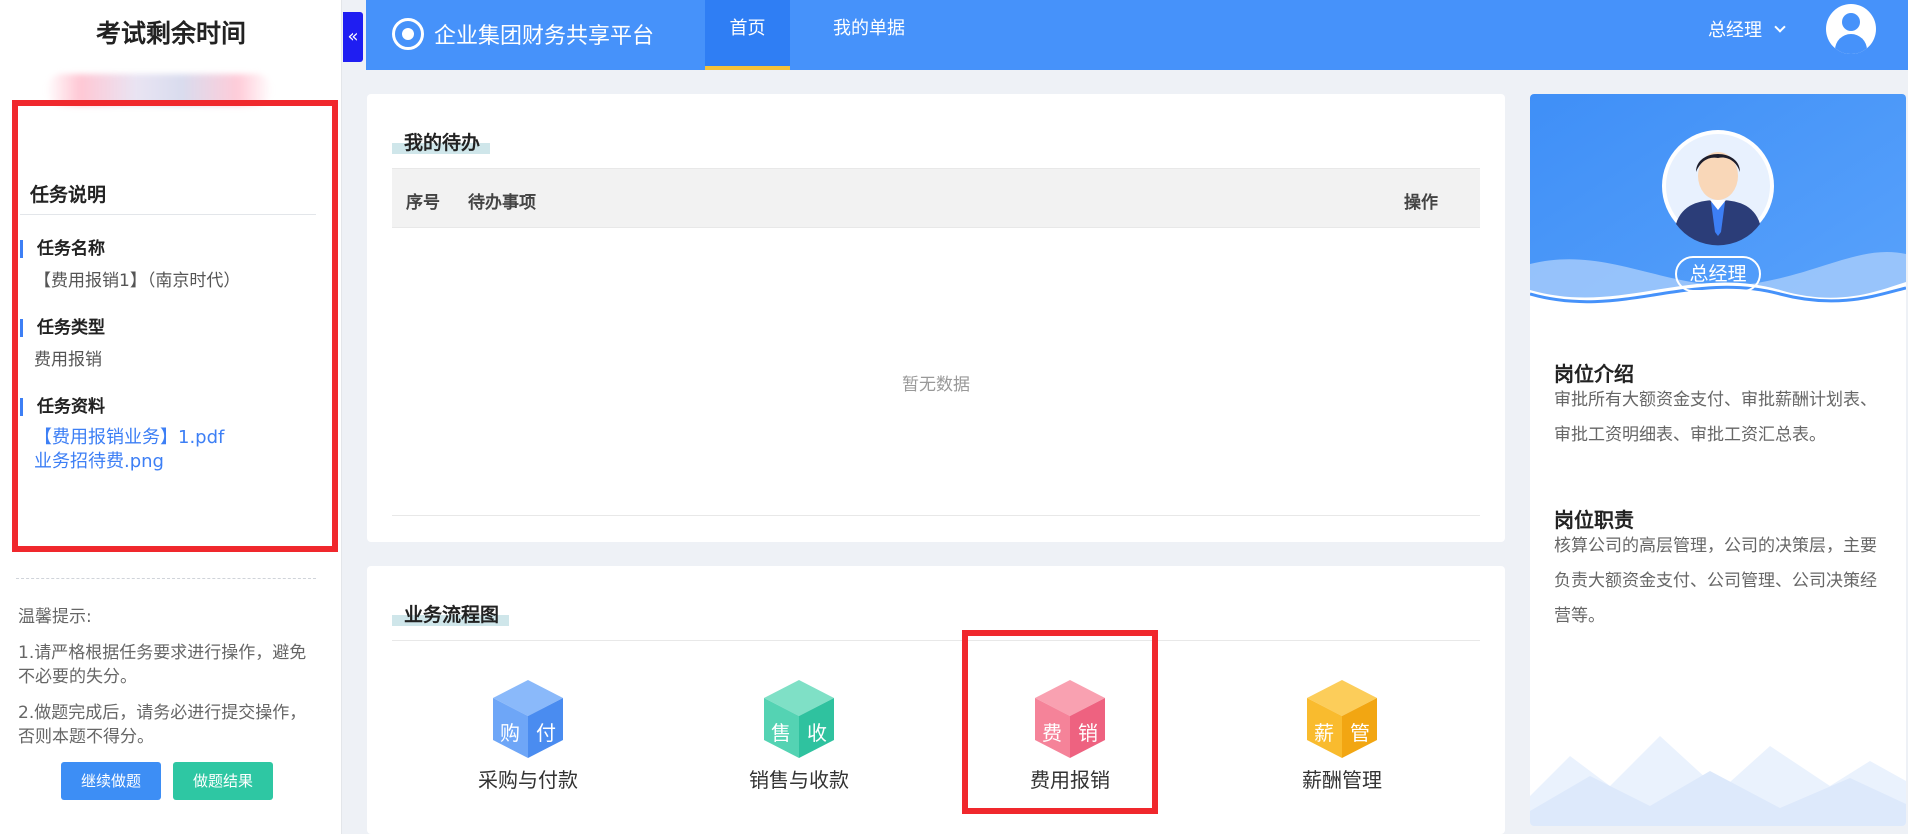 The width and height of the screenshot is (1908, 834). Describe the element at coordinates (1718, 214) in the screenshot. I see `profile-hero-background` at that location.